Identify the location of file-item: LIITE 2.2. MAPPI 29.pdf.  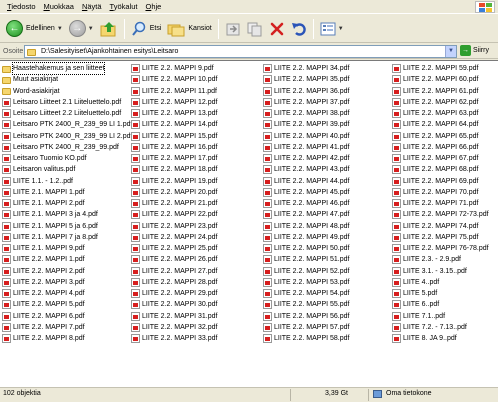
(174, 293).